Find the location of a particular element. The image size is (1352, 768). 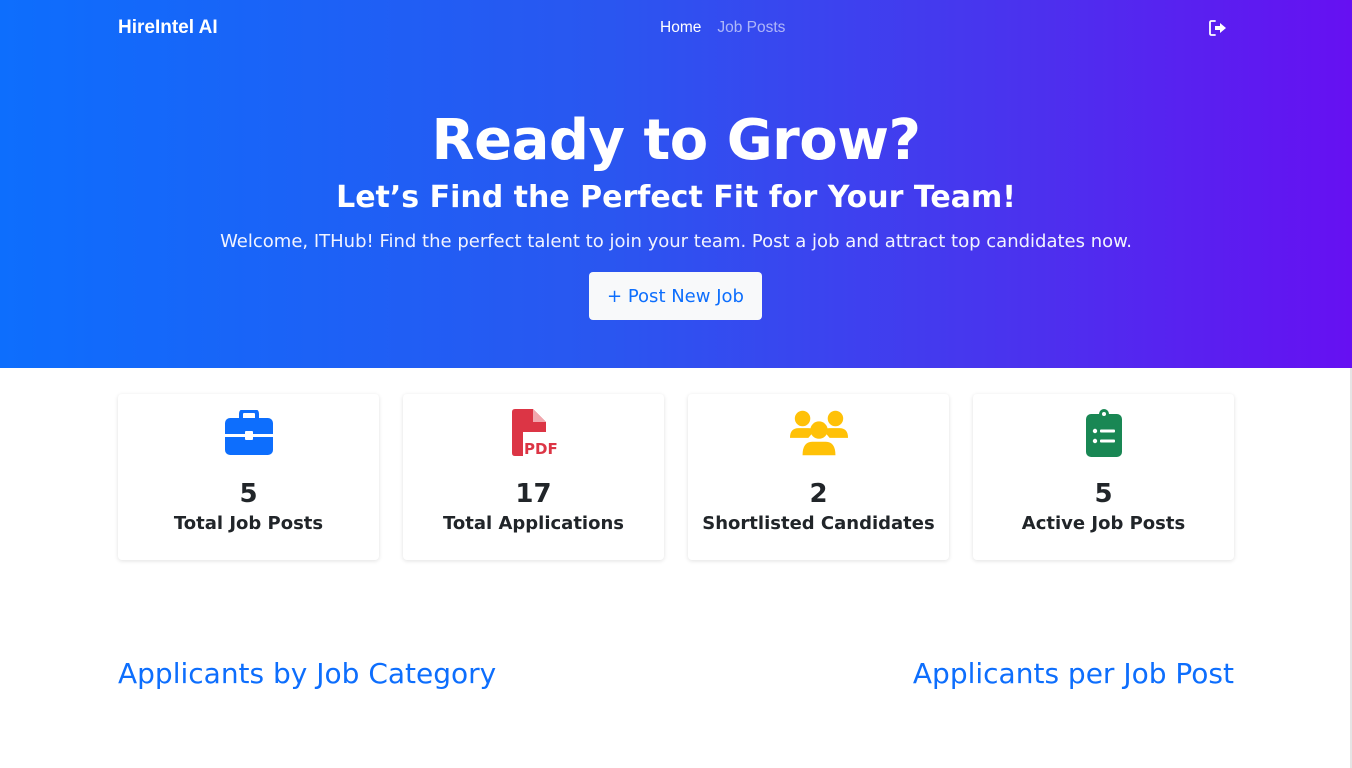

stat-value: 2 is located at coordinates (818, 494).